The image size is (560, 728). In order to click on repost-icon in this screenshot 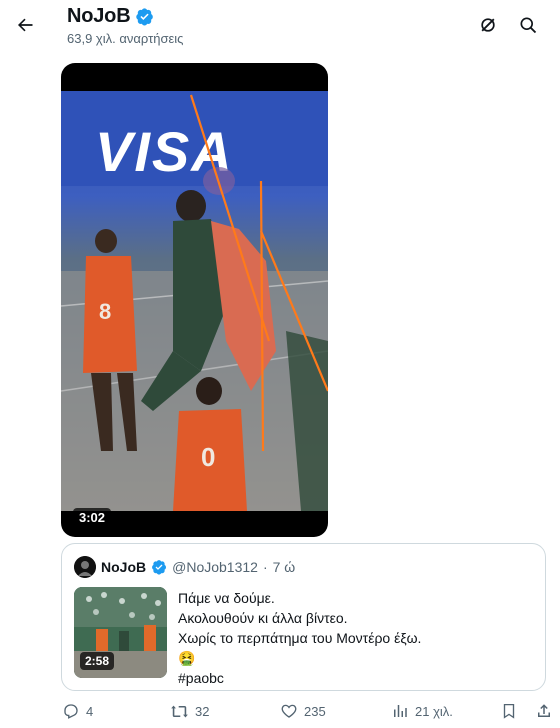, I will do `click(179, 711)`.